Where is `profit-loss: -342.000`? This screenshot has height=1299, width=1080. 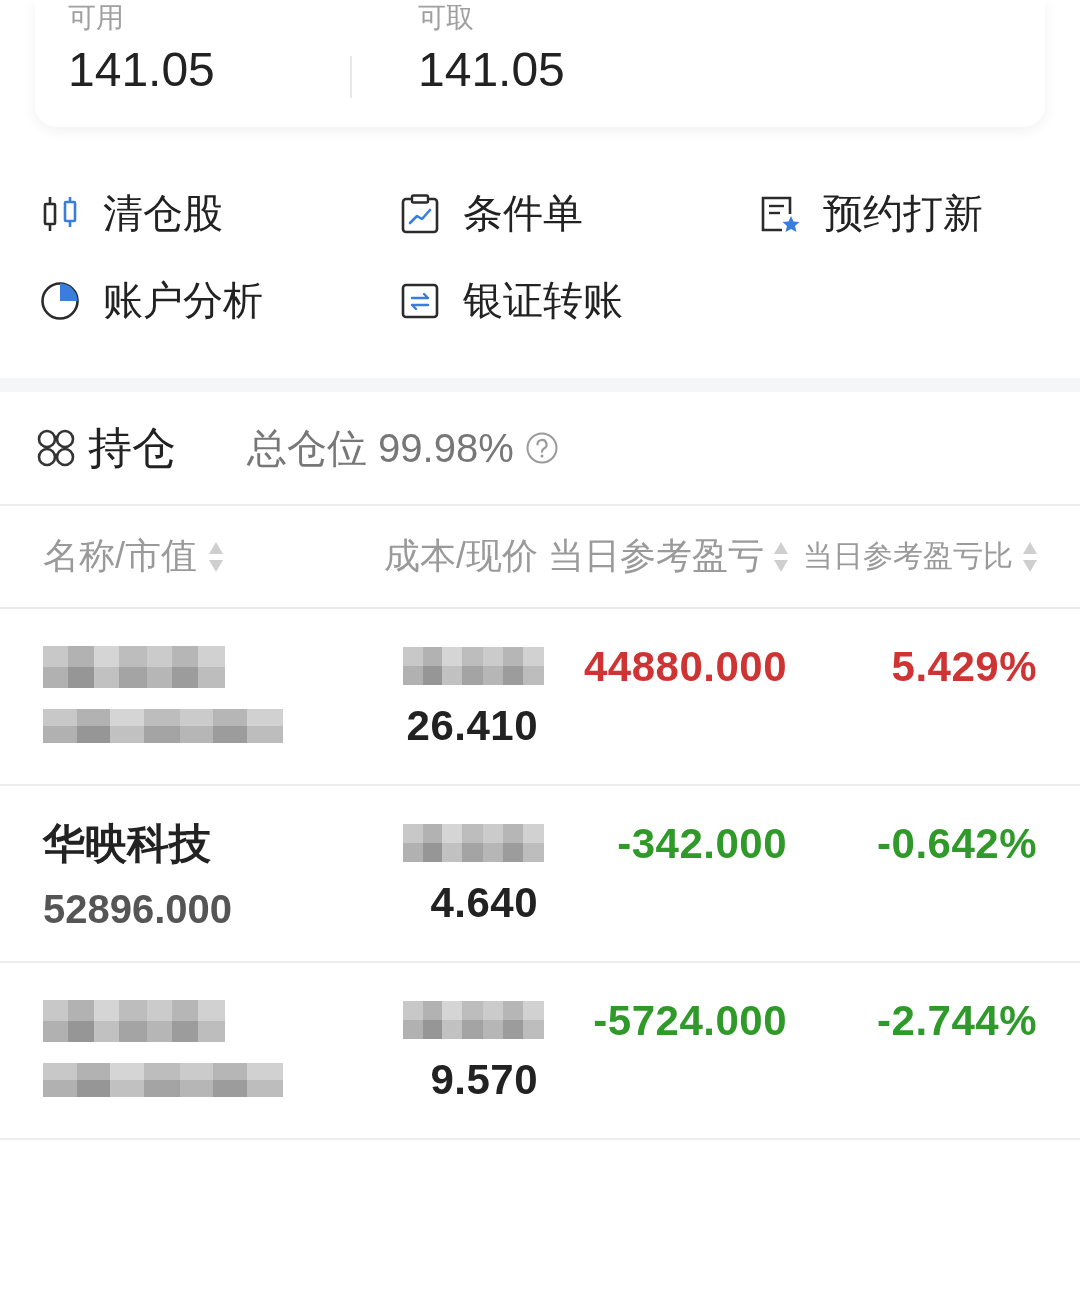
profit-loss: -342.000 is located at coordinates (702, 844).